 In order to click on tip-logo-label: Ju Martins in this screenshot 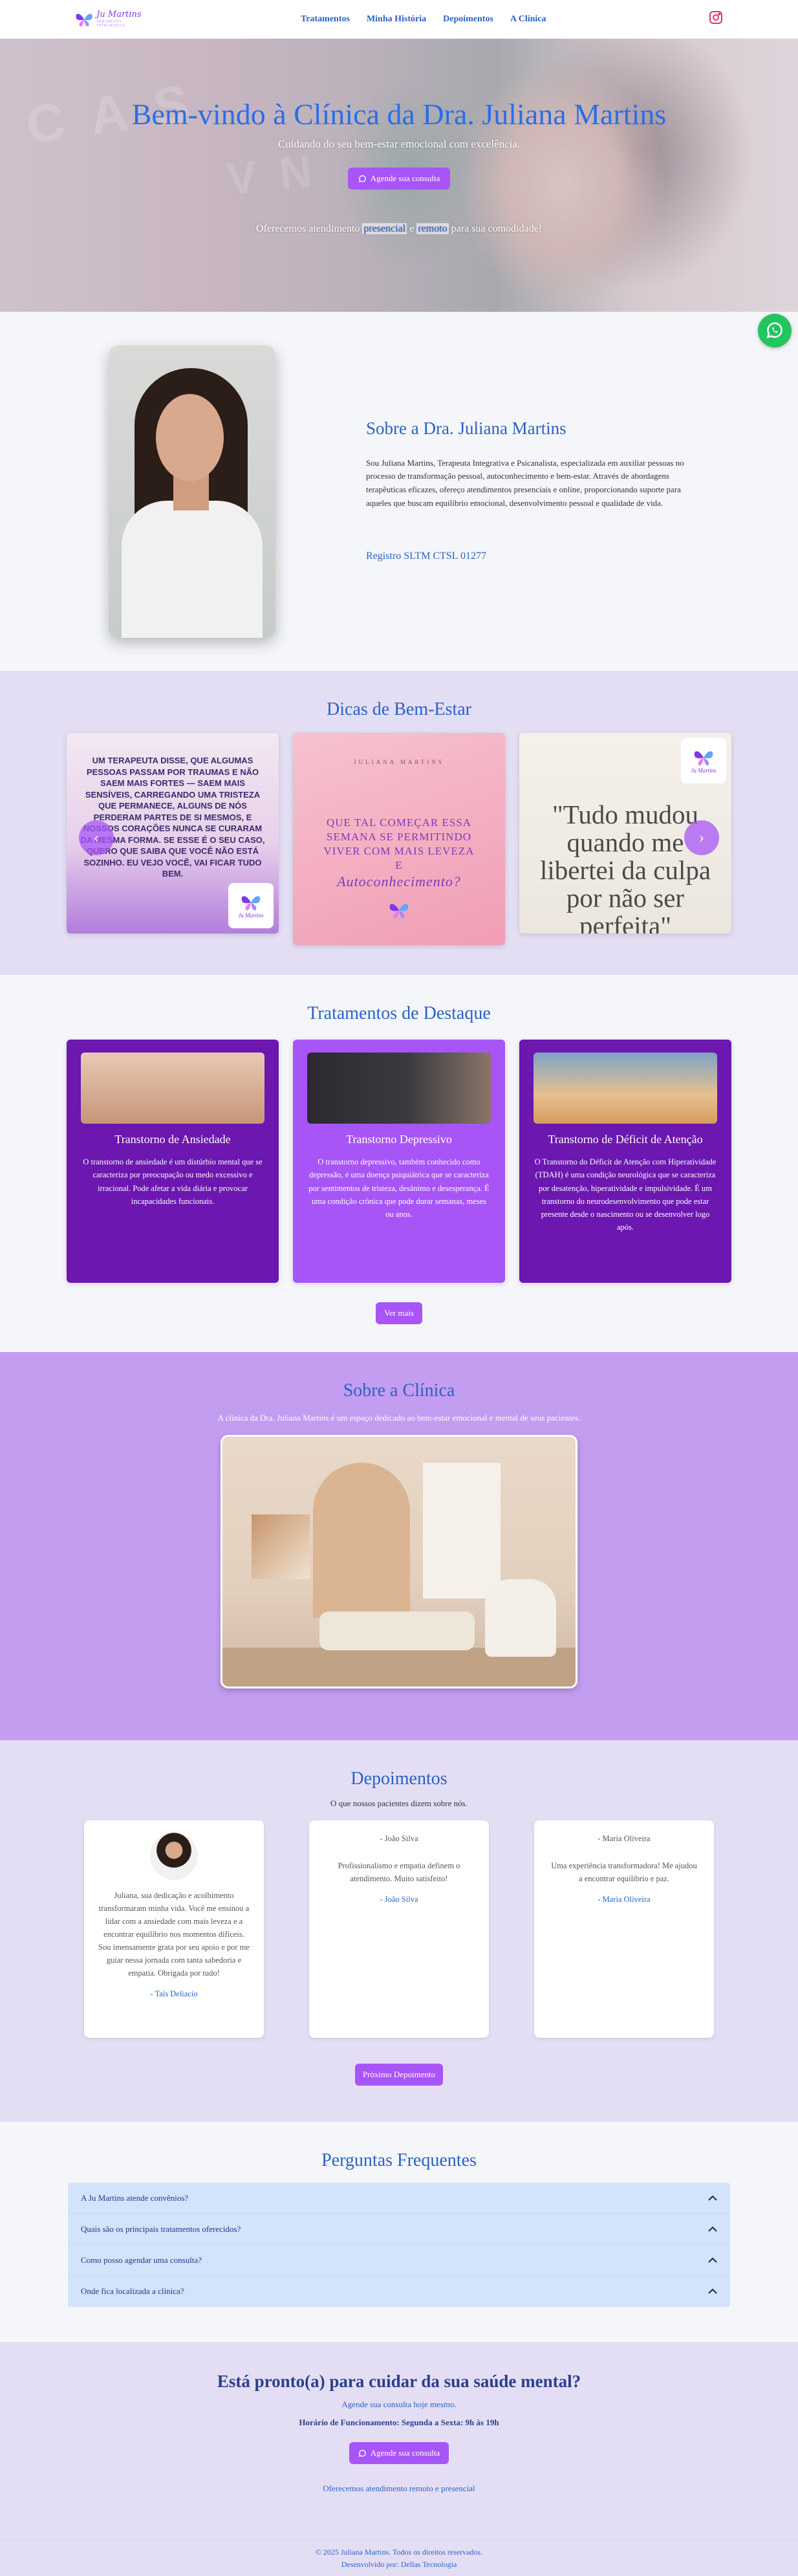, I will do `click(251, 915)`.